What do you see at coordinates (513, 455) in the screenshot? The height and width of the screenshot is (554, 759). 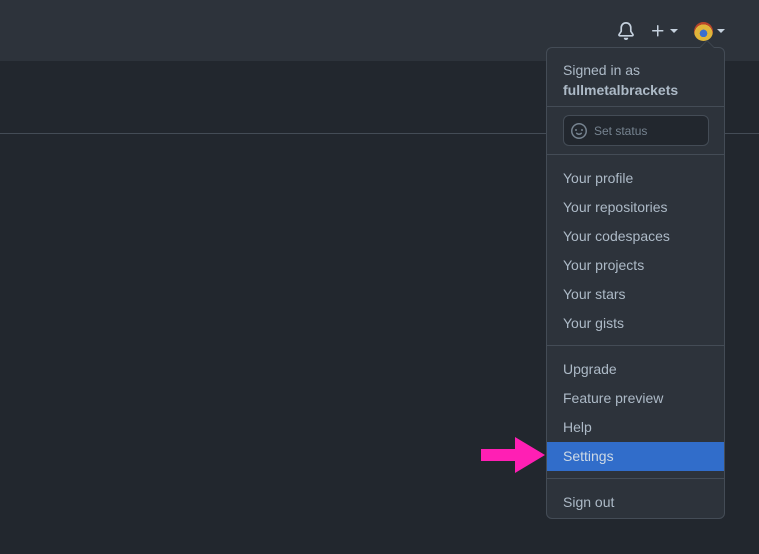 I see `pointer-arrow-icon` at bounding box center [513, 455].